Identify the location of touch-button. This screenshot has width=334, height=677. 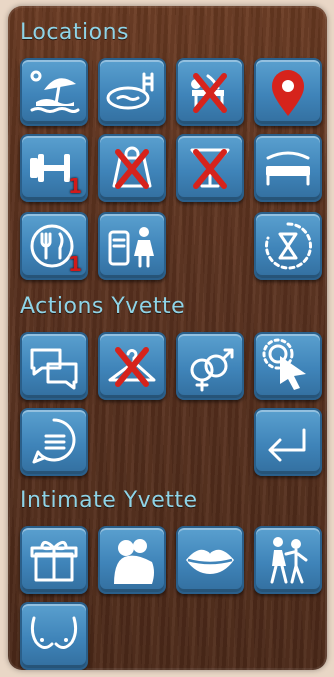
(288, 366).